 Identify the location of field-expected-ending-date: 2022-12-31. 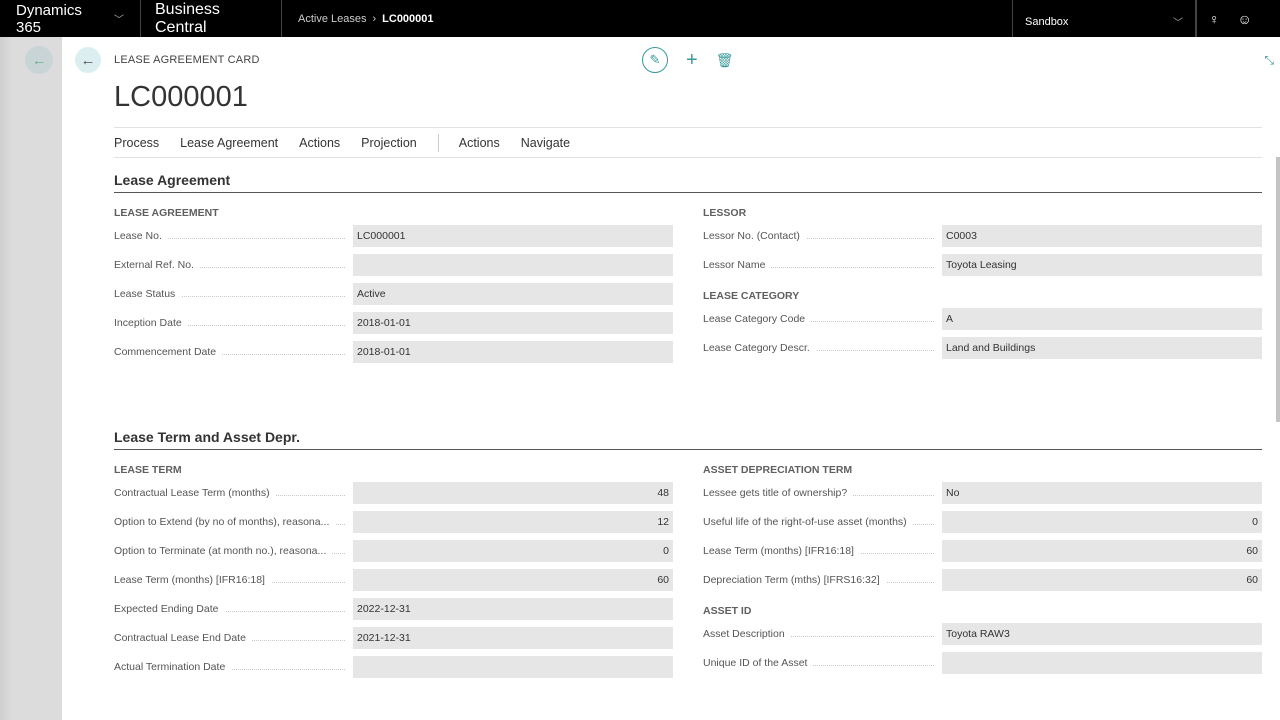
(513, 609).